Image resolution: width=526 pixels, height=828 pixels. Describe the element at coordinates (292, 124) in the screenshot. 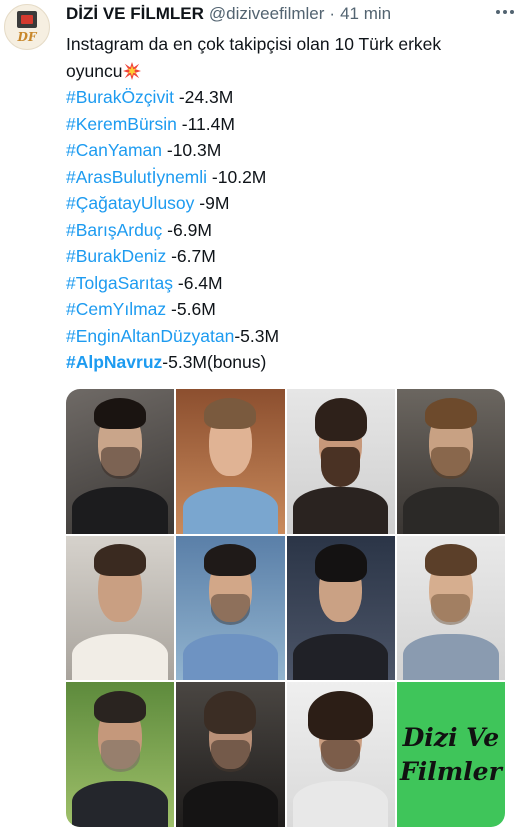

I see `list-item: #KeremBürsin -11.4M` at that location.